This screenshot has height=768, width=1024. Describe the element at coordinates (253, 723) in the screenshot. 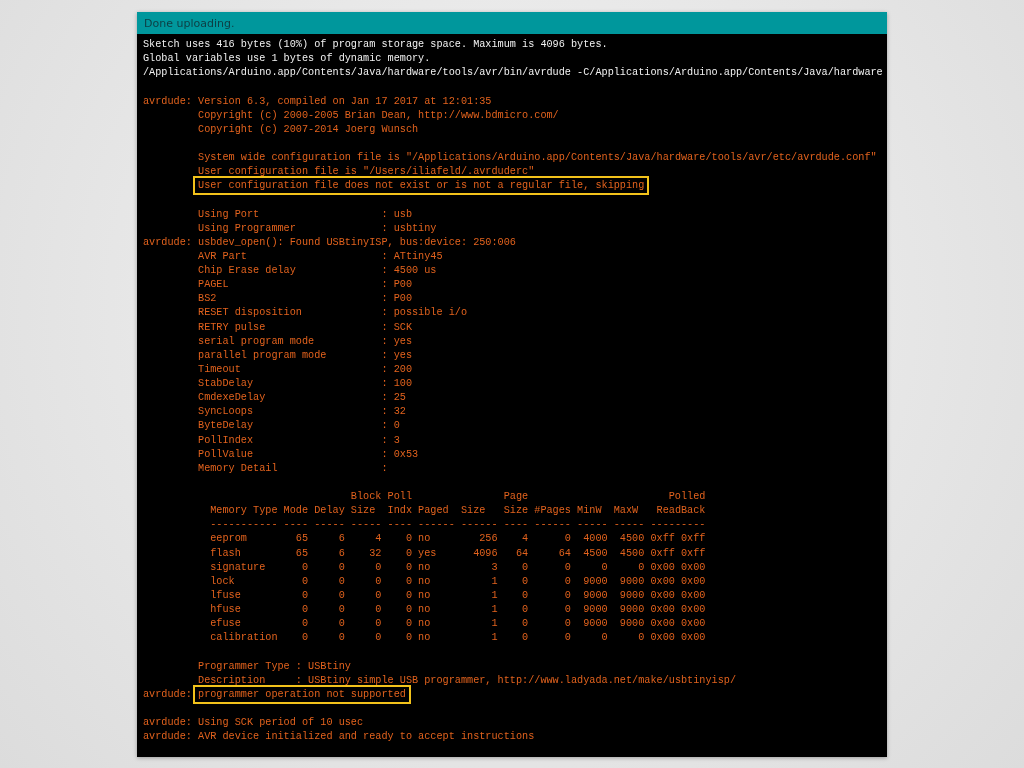

I see `console-line: avrdude: Using SCK period of 10 usec` at that location.